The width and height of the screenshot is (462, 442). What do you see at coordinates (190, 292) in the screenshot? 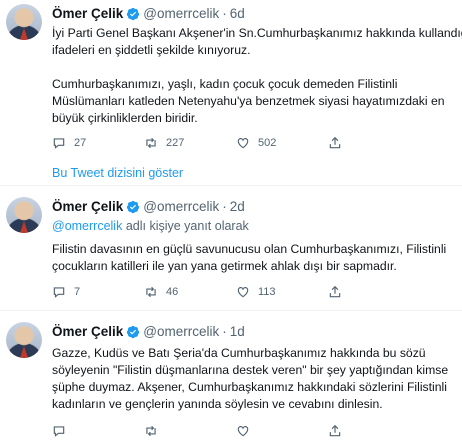
I see `retweet-button: 46` at bounding box center [190, 292].